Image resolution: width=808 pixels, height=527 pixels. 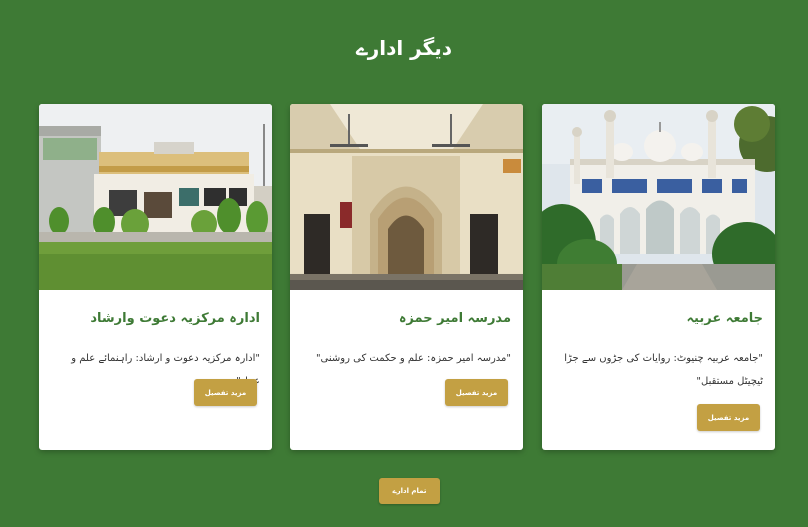 What do you see at coordinates (403, 48) in the screenshot?
I see `section-title: دیگر ادارے` at bounding box center [403, 48].